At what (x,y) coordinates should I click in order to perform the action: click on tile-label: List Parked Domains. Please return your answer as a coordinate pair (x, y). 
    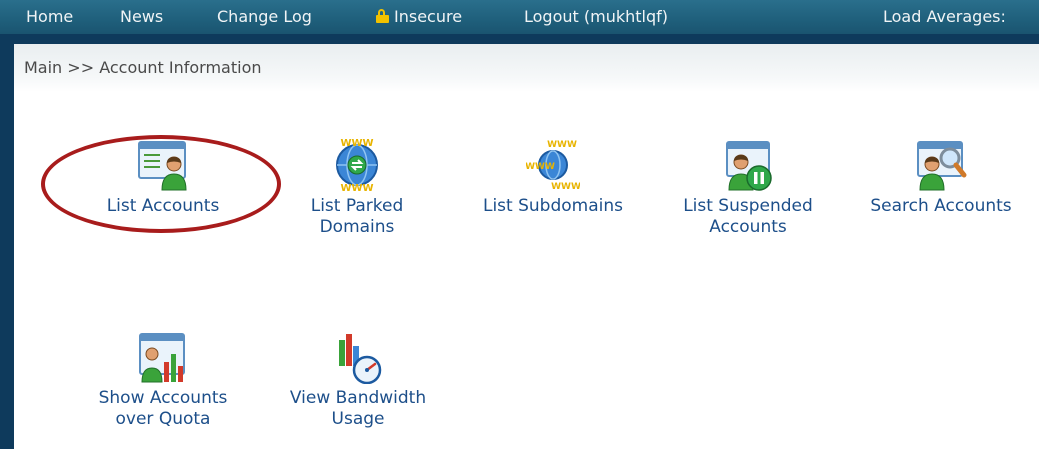
    Looking at the image, I should click on (357, 216).